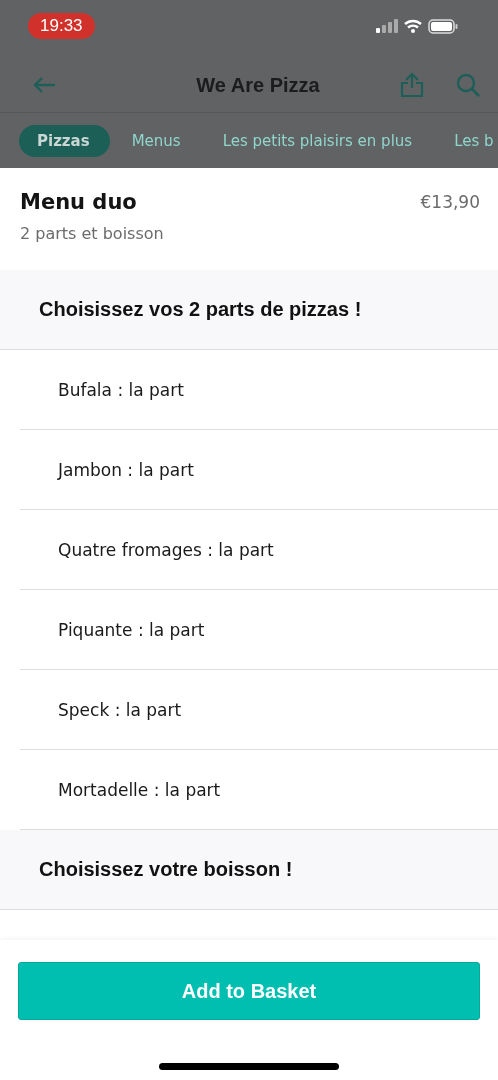 Image resolution: width=498 pixels, height=1080 pixels. Describe the element at coordinates (200, 309) in the screenshot. I see `section-title: Choisissez vos 2 parts de pizzas !` at that location.